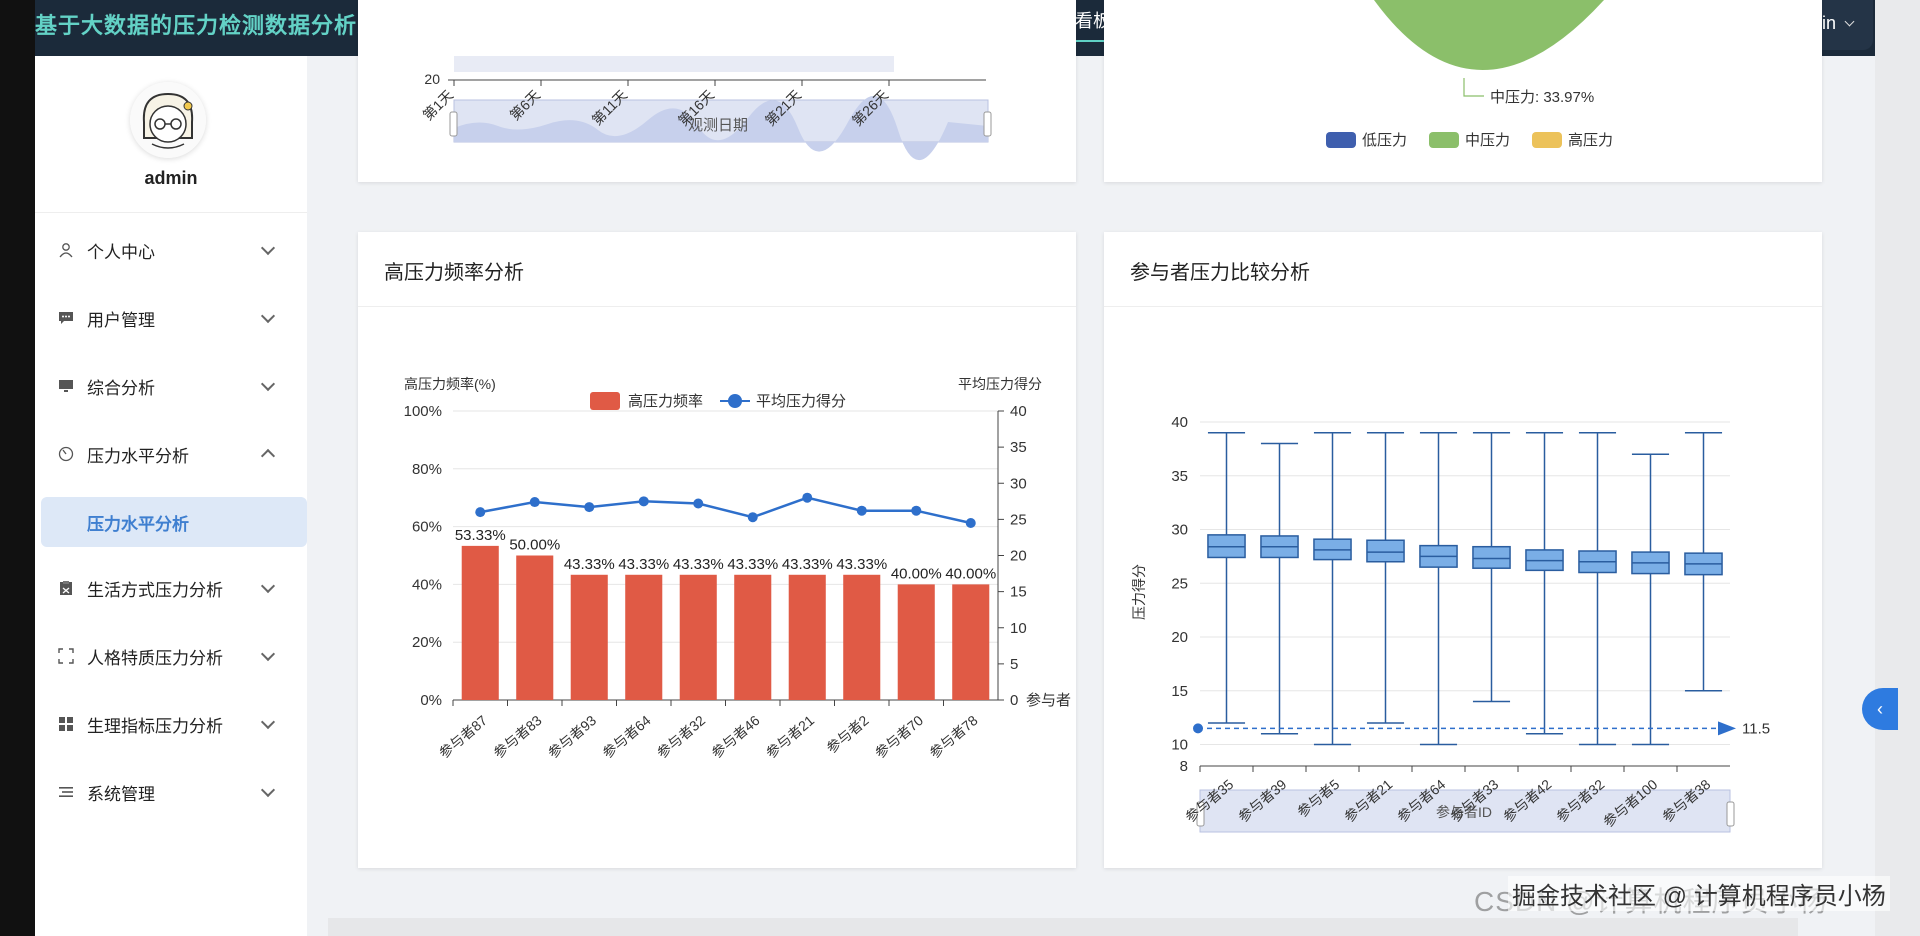 The width and height of the screenshot is (1920, 936). Describe the element at coordinates (726, 510) in the screenshot. I see `series-line` at that location.